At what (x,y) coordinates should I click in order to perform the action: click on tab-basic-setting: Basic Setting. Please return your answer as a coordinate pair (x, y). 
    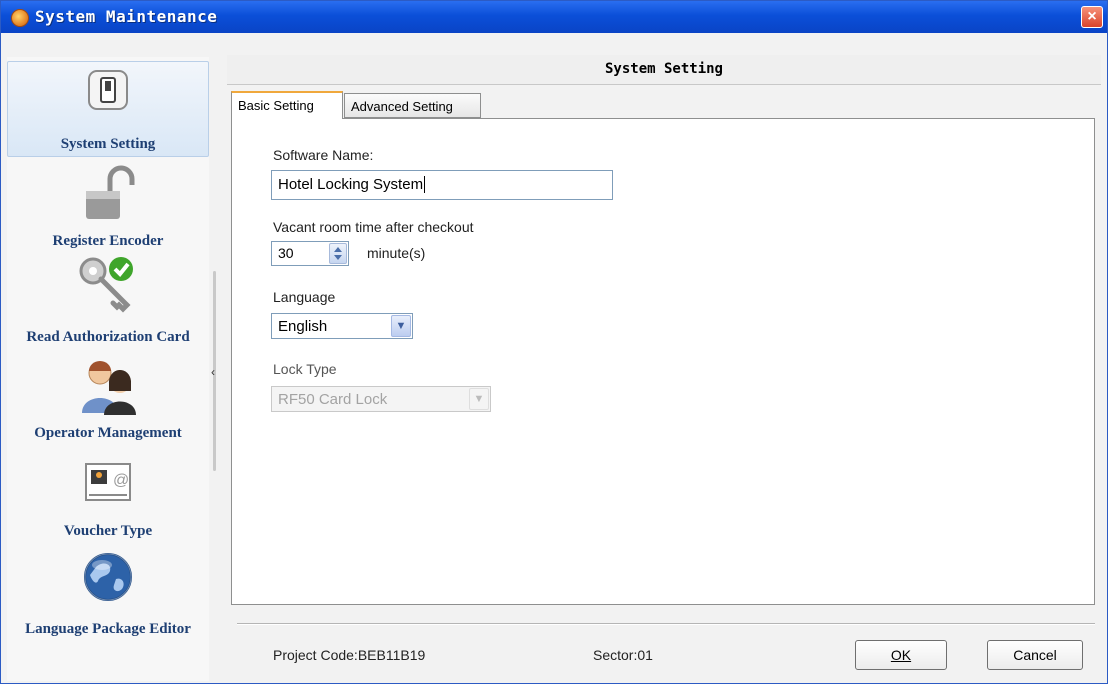
    Looking at the image, I should click on (287, 105).